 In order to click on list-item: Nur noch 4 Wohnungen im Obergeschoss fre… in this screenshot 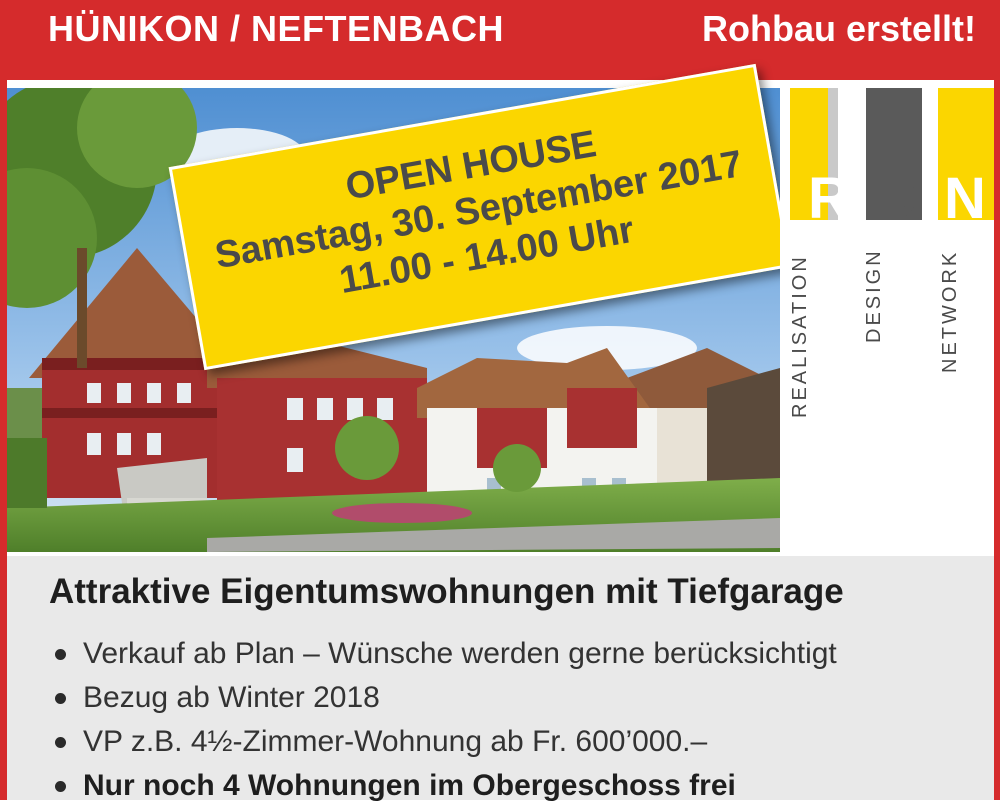, I will do `click(443, 786)`.